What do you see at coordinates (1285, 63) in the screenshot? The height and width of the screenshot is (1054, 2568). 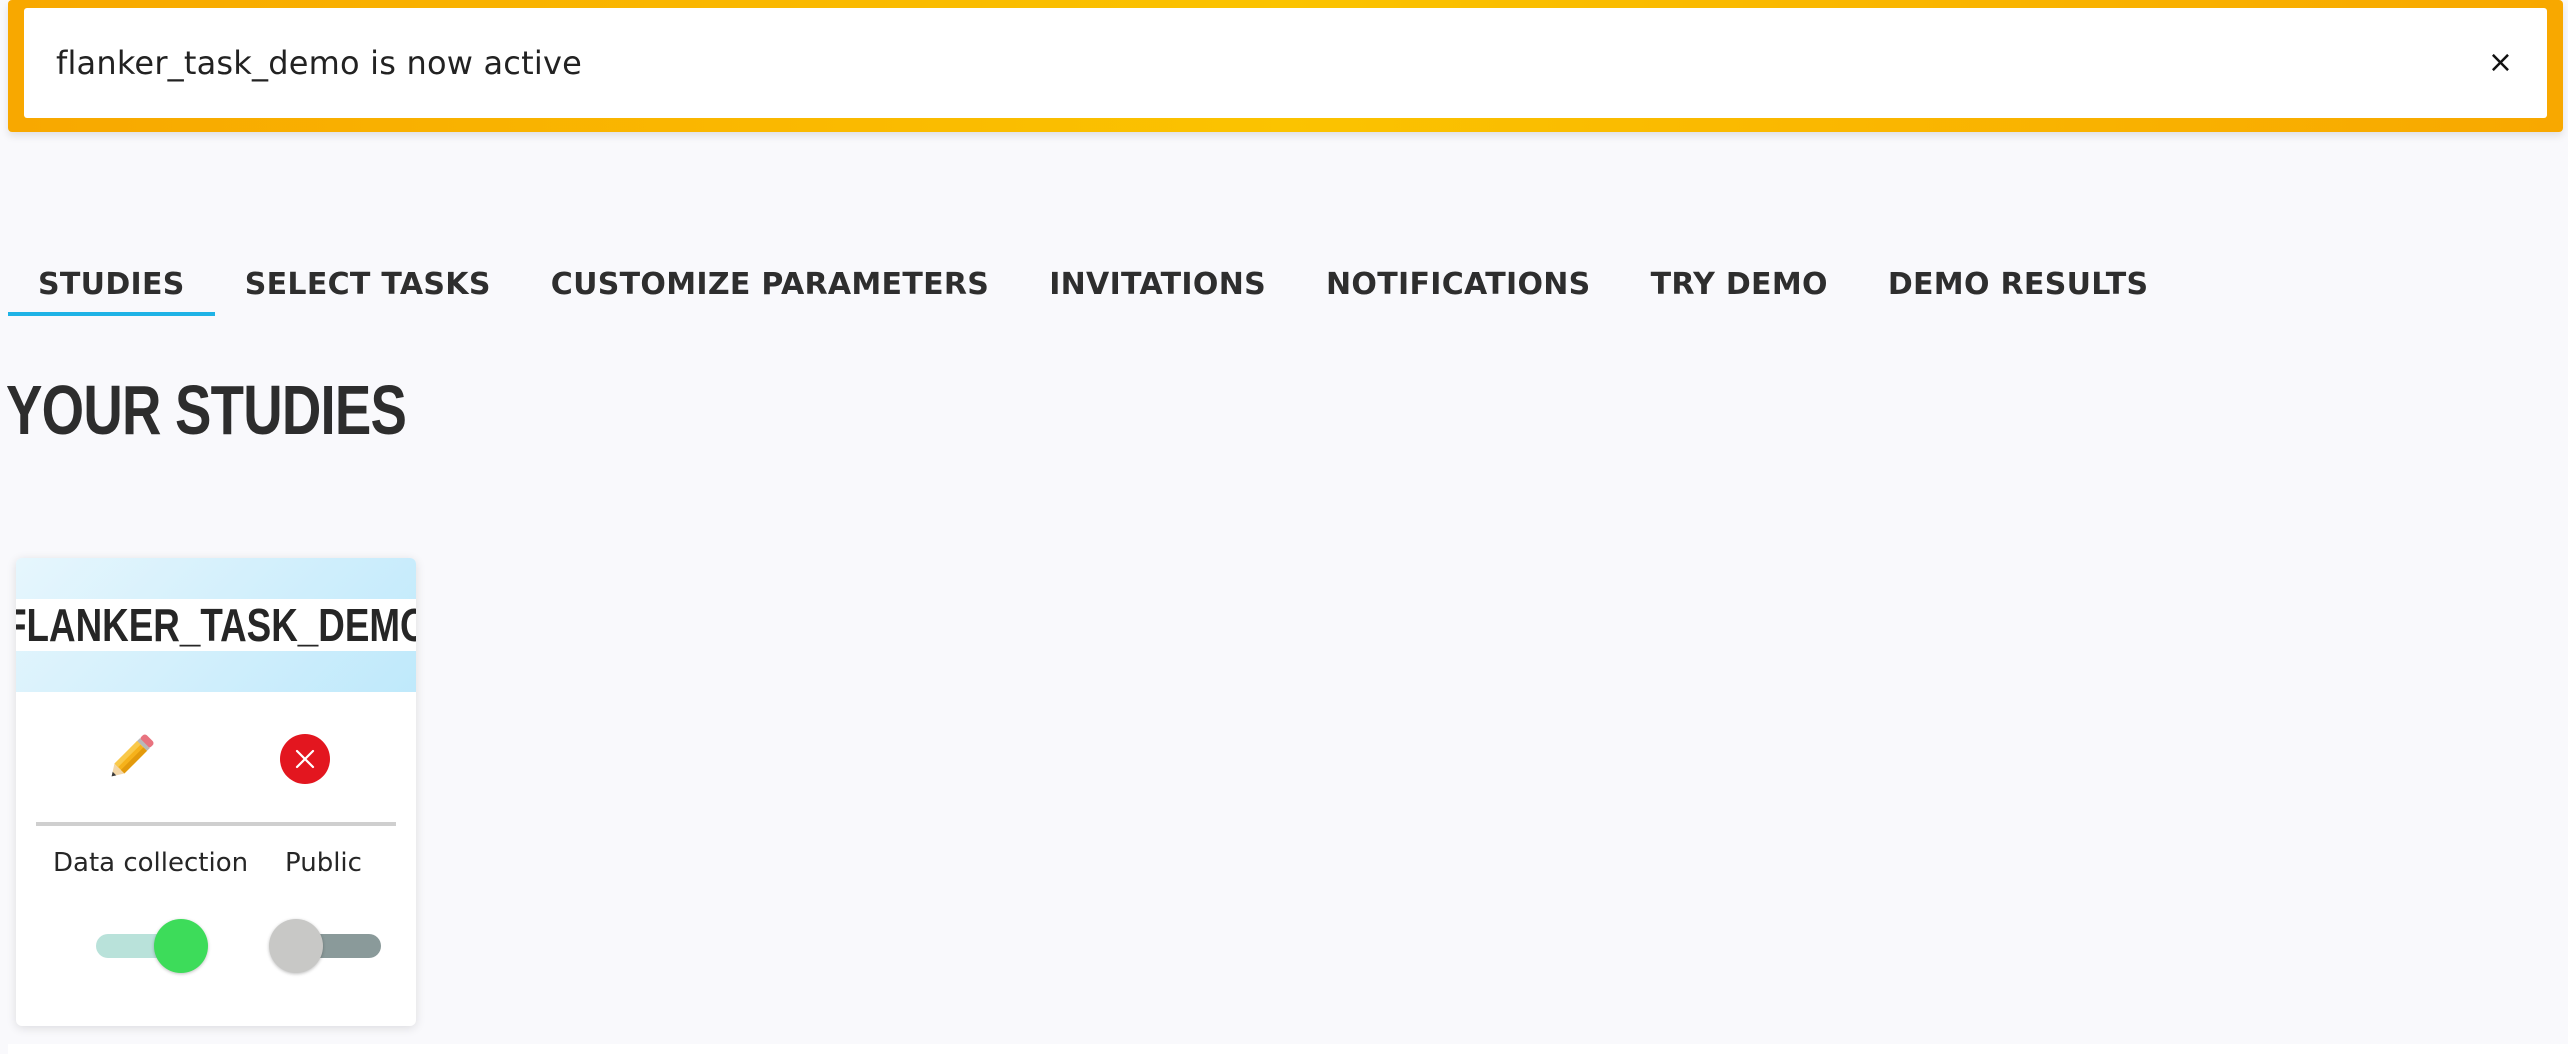 I see `notification-body: flanker_task_demo is now active ×` at bounding box center [1285, 63].